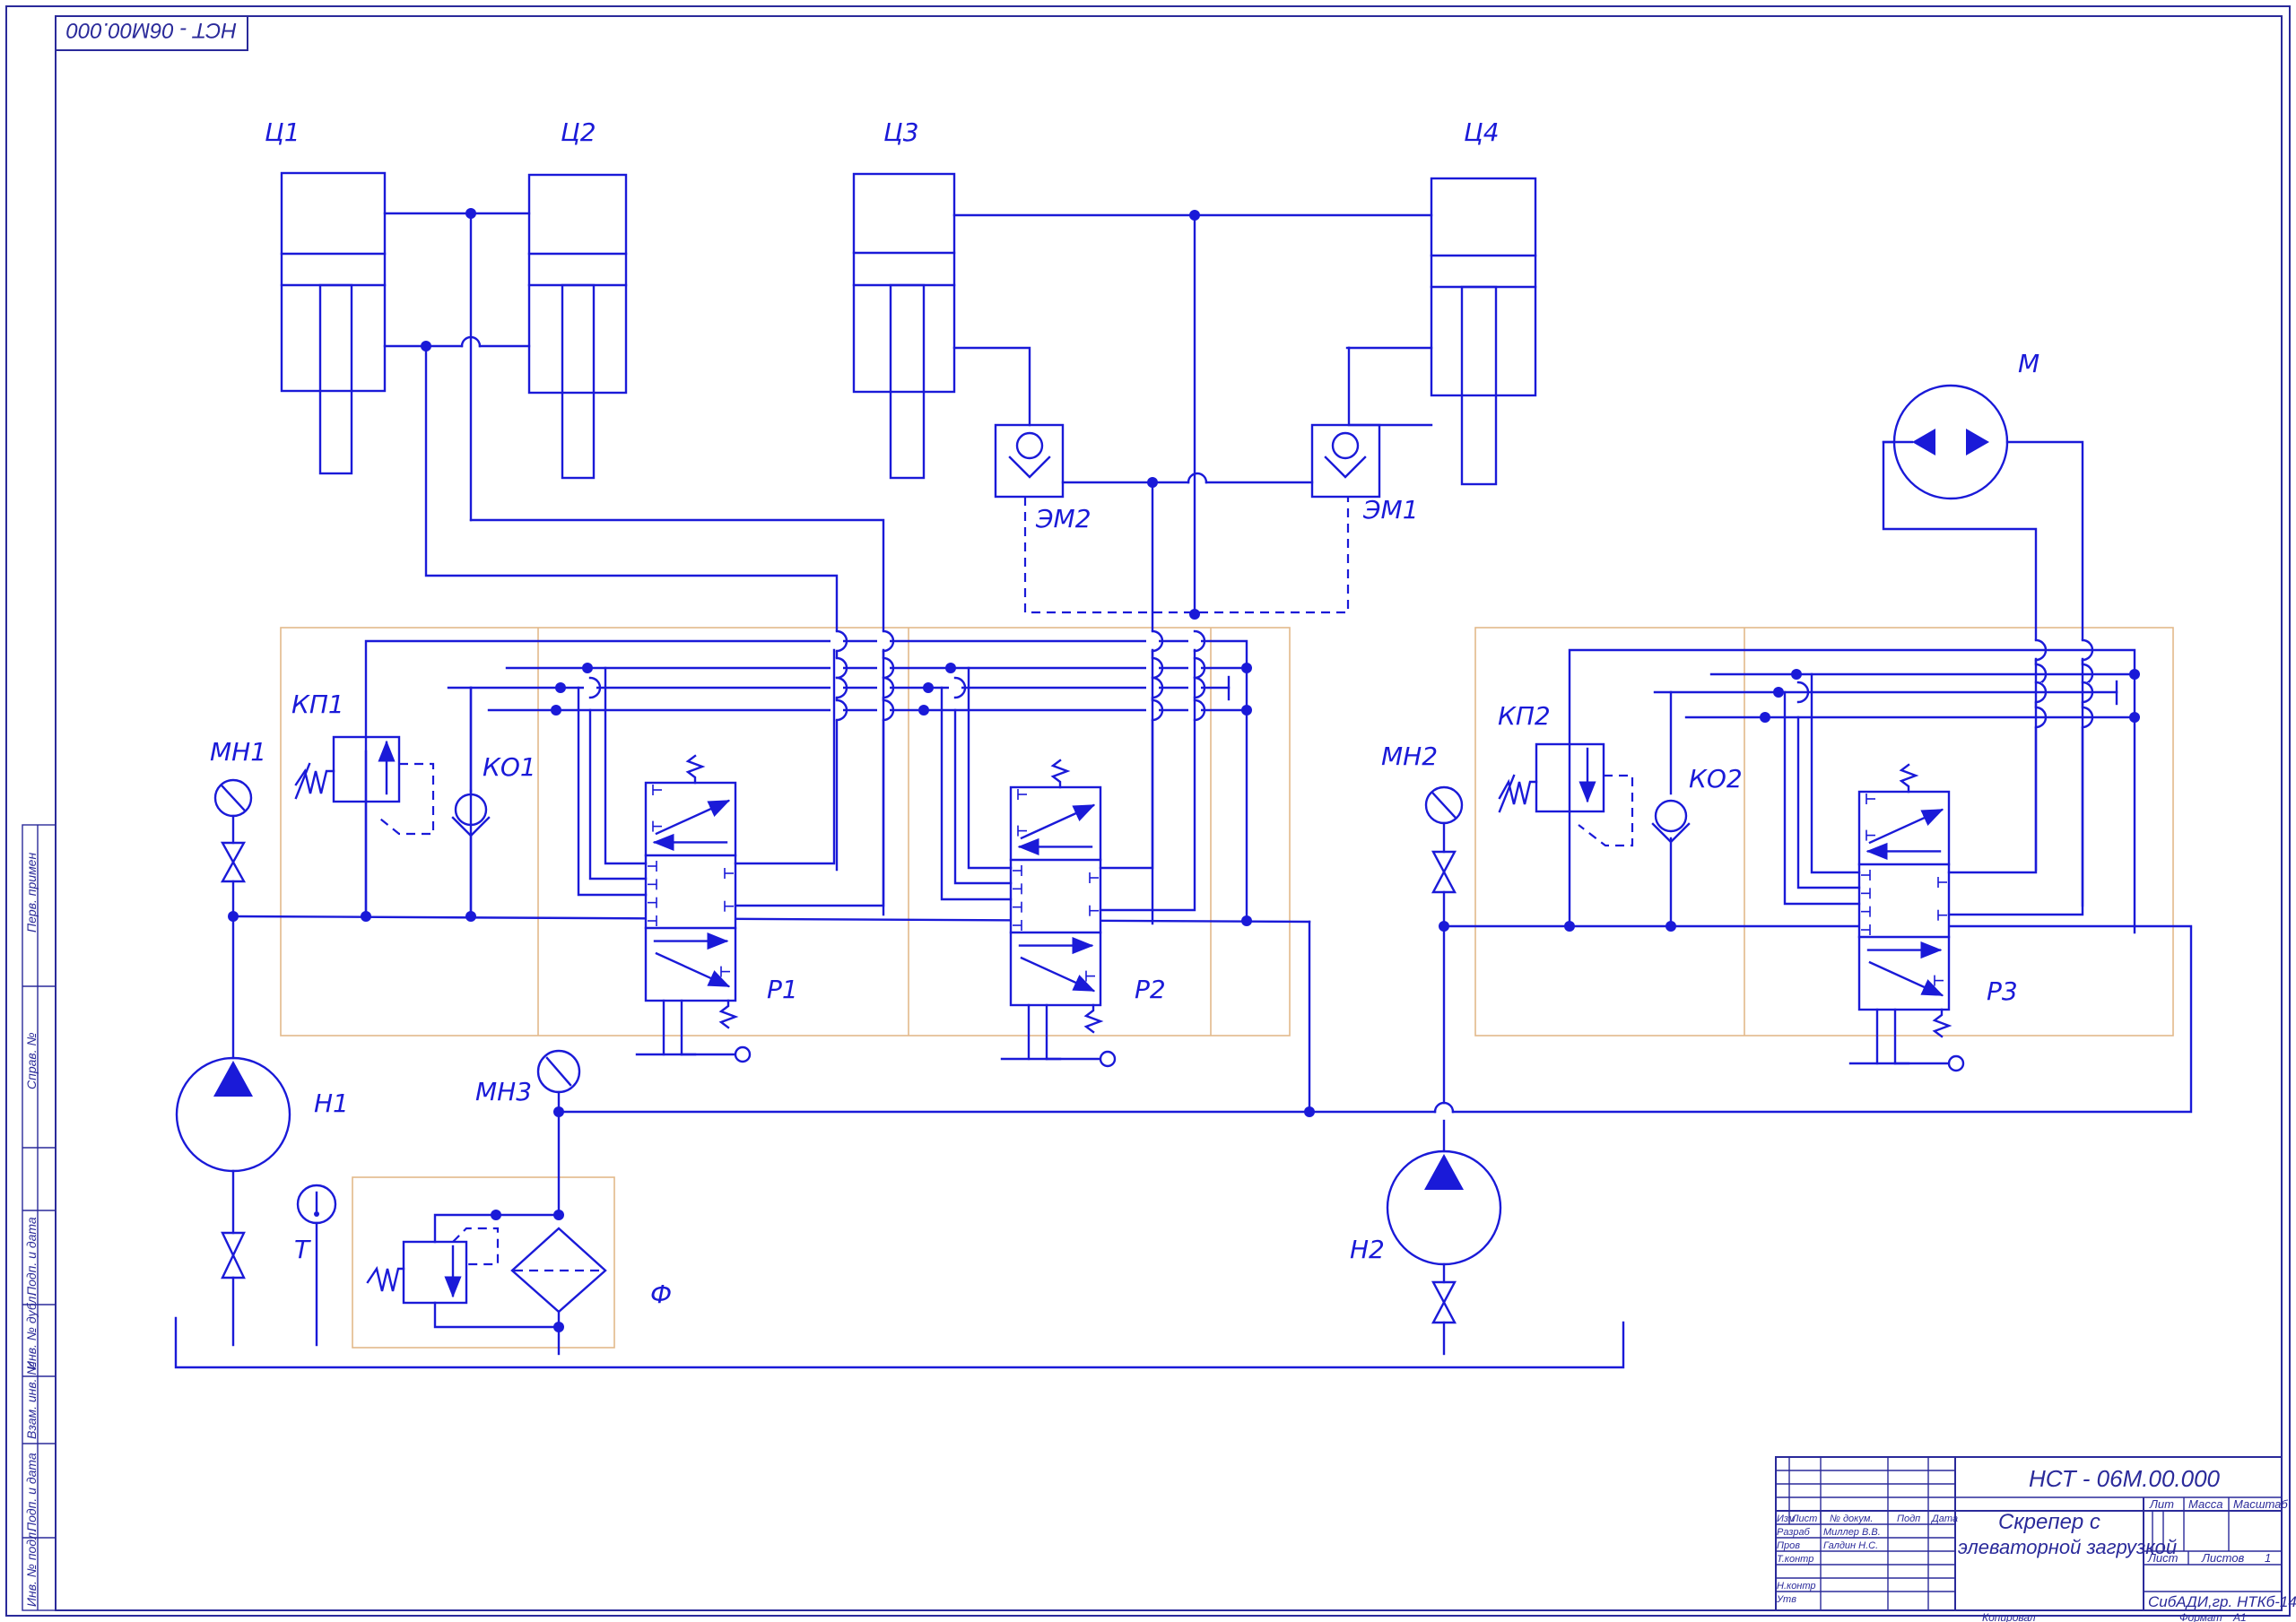 Image resolution: width=2296 pixels, height=1622 pixels. Describe the element at coordinates (1796, 1586) in the screenshot. I see `row-role: Н.контр` at that location.